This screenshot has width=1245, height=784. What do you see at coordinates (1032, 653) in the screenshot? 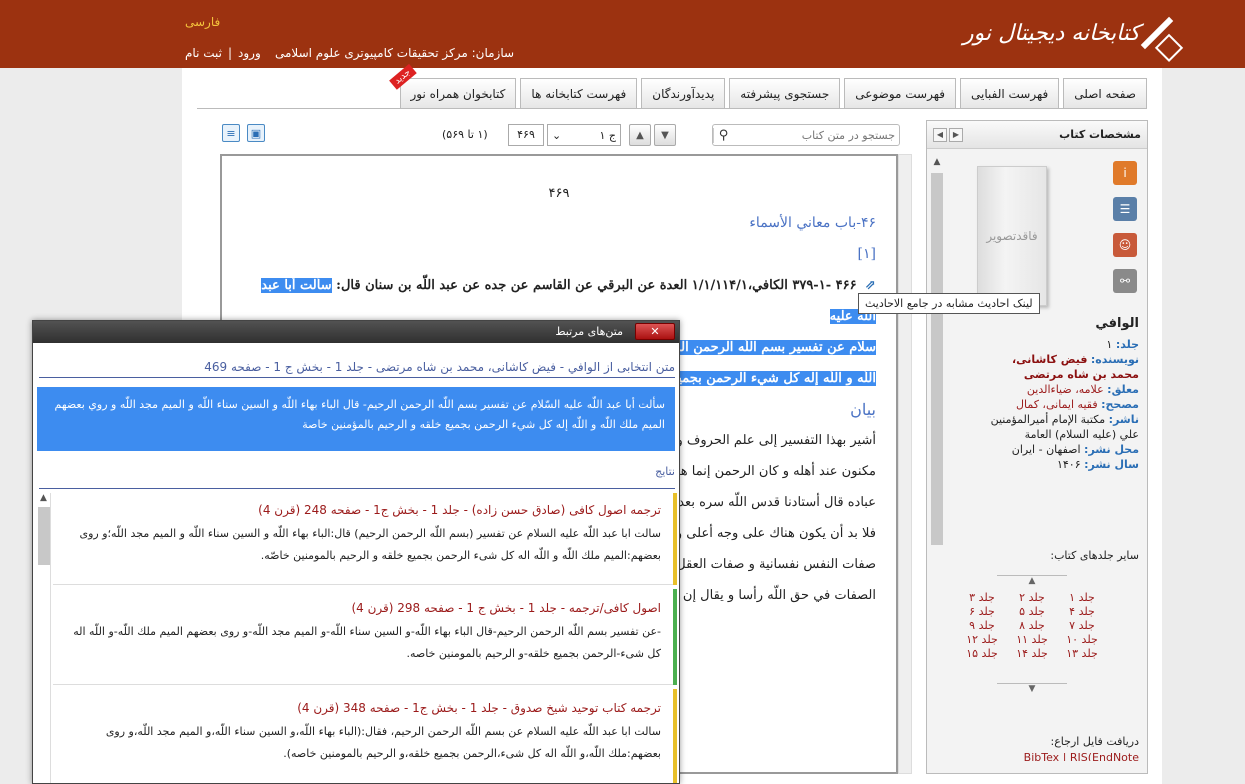
I see `volume-link: جلد ۱۴` at bounding box center [1032, 653].